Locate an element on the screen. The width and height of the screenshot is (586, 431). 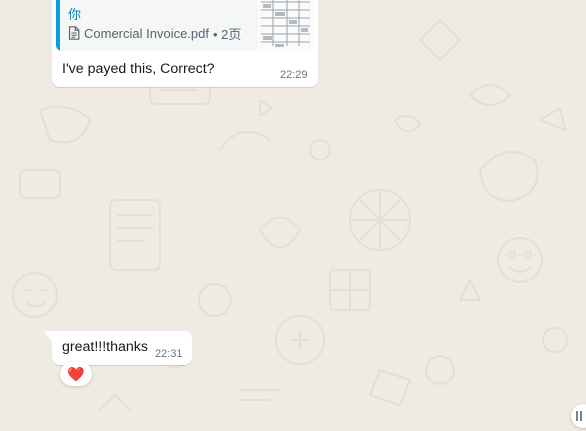
reaction-badge: ❤️ is located at coordinates (76, 374).